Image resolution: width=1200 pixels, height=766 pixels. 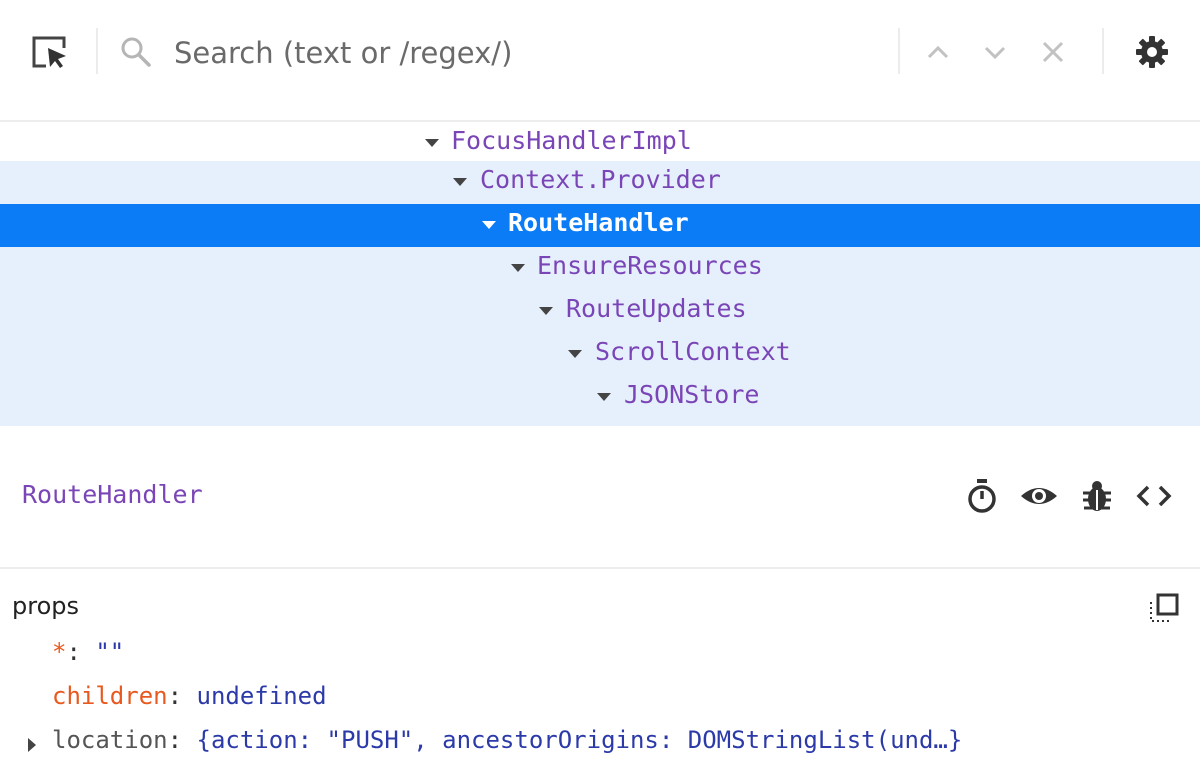 I want to click on prop-key: children, so click(x=110, y=696).